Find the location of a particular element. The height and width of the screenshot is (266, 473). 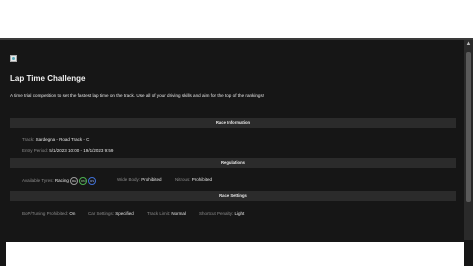

track-limit-value: Normal is located at coordinates (178, 213).